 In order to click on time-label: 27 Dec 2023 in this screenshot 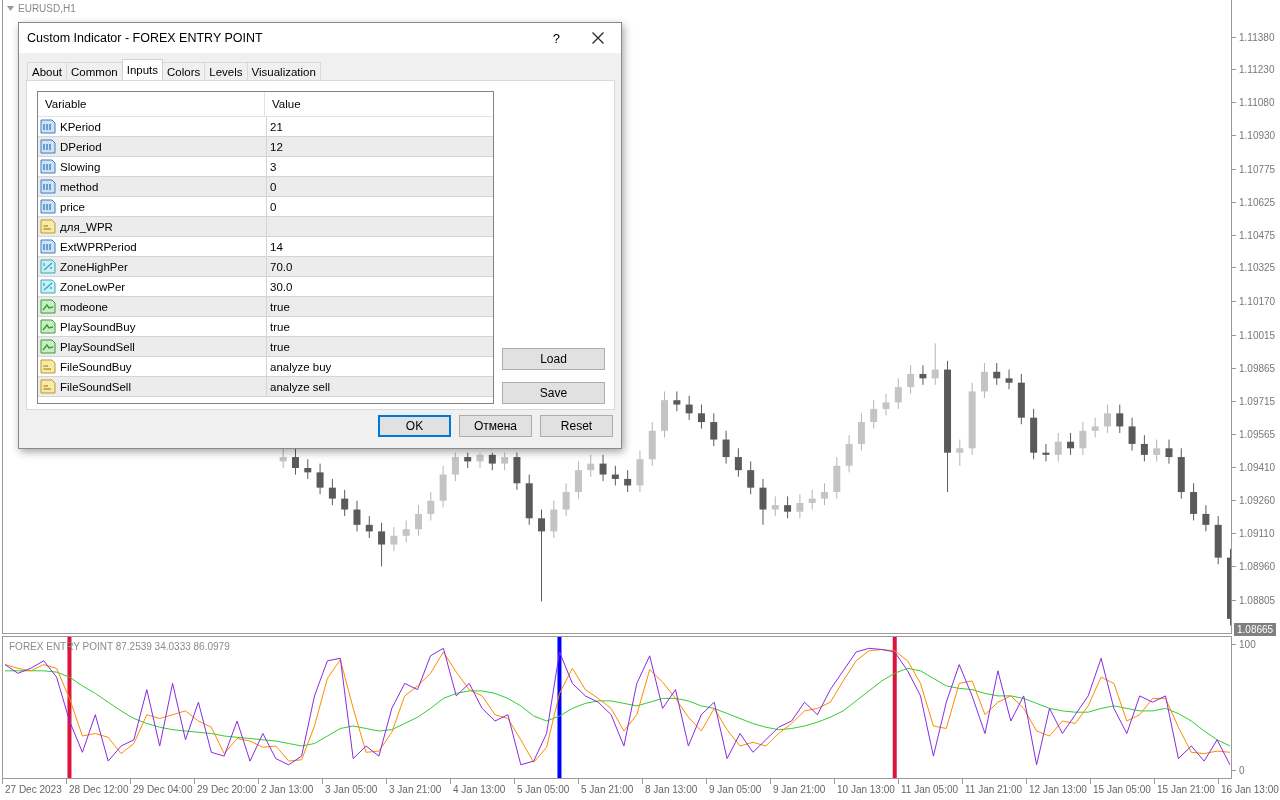, I will do `click(33, 789)`.